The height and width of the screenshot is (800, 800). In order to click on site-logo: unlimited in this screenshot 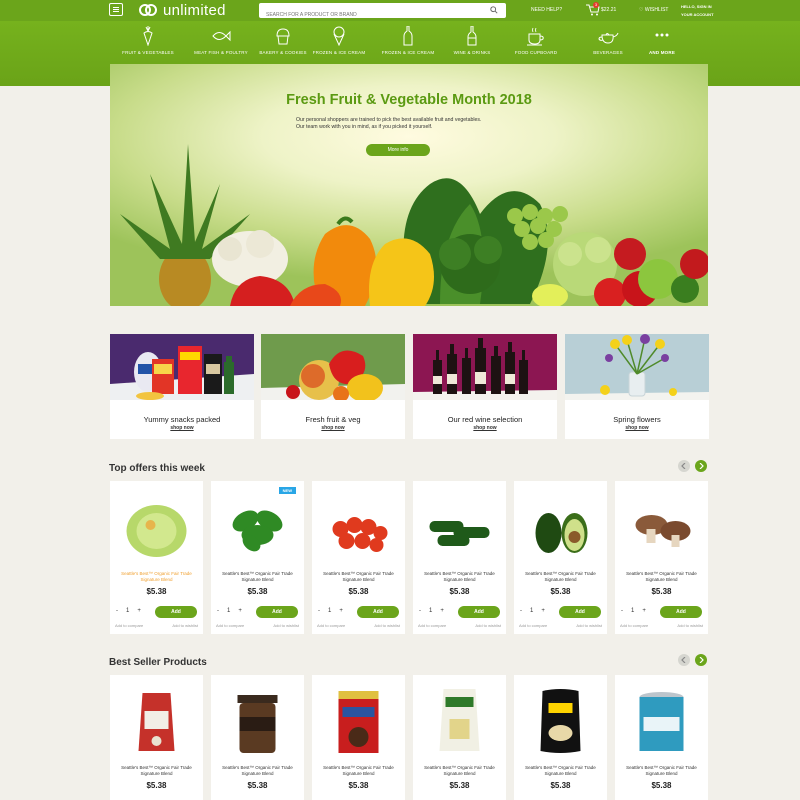, I will do `click(182, 10)`.